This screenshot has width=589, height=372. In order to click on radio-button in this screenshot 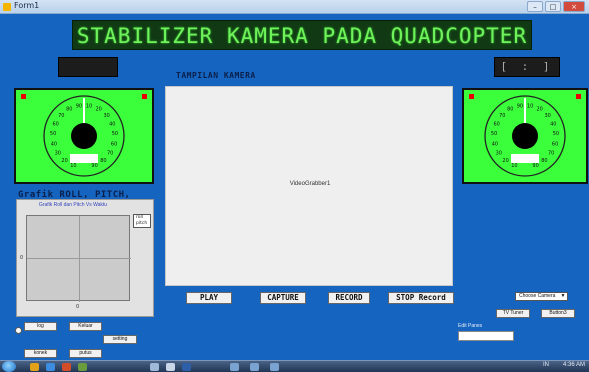, I will do `click(18, 330)`.